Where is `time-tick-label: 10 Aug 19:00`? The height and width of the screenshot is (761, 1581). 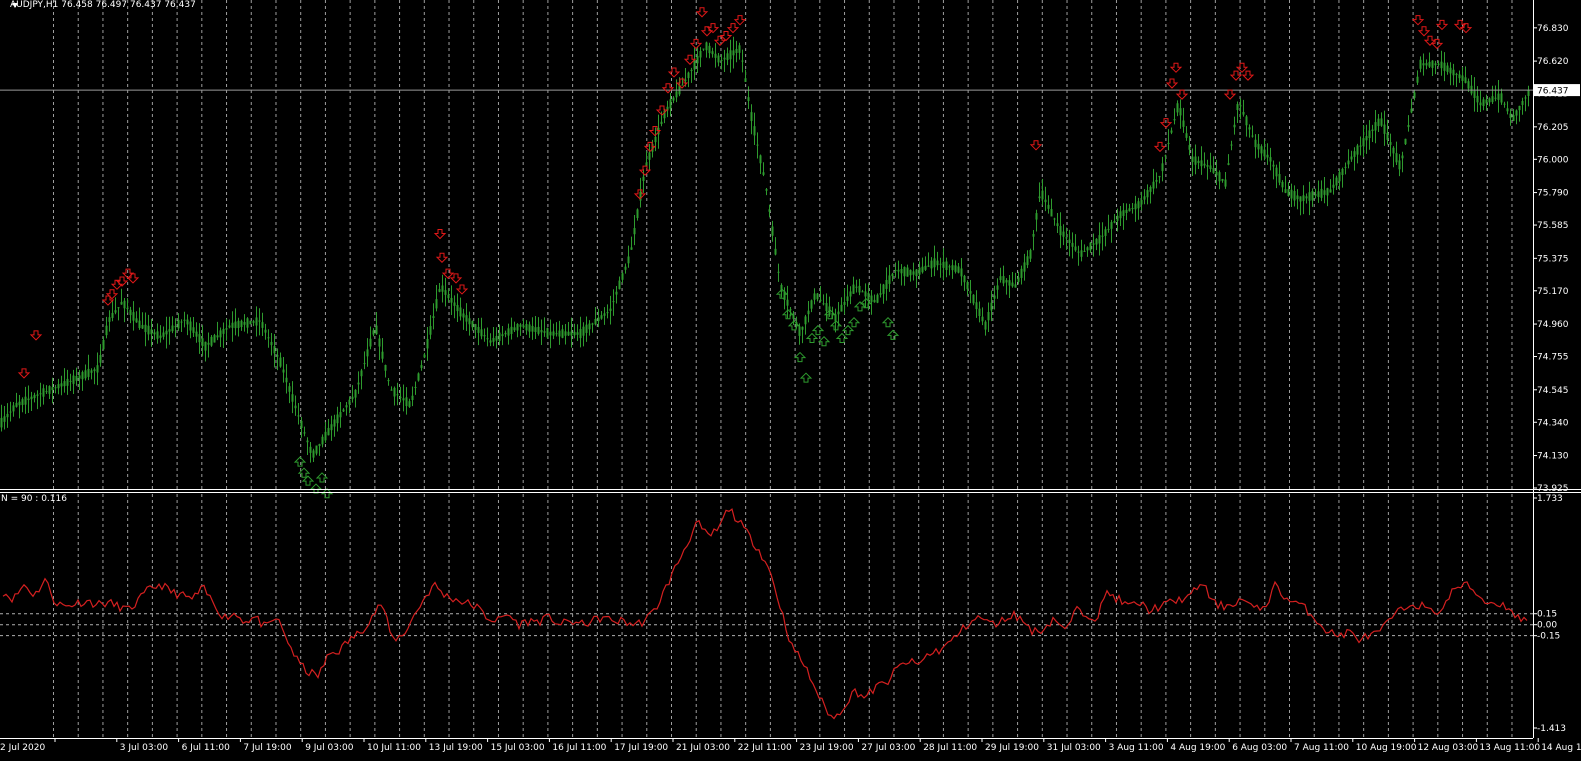
time-tick-label: 10 Aug 19:00 is located at coordinates (1386, 748).